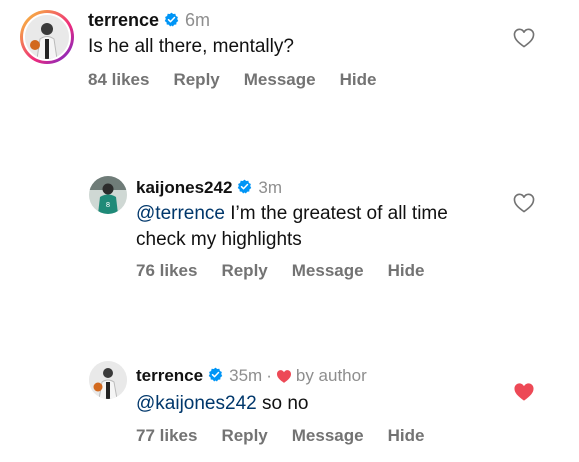 This screenshot has width=579, height=462. I want to click on comment-actions: 76 likes Reply Message Hide, so click(292, 271).